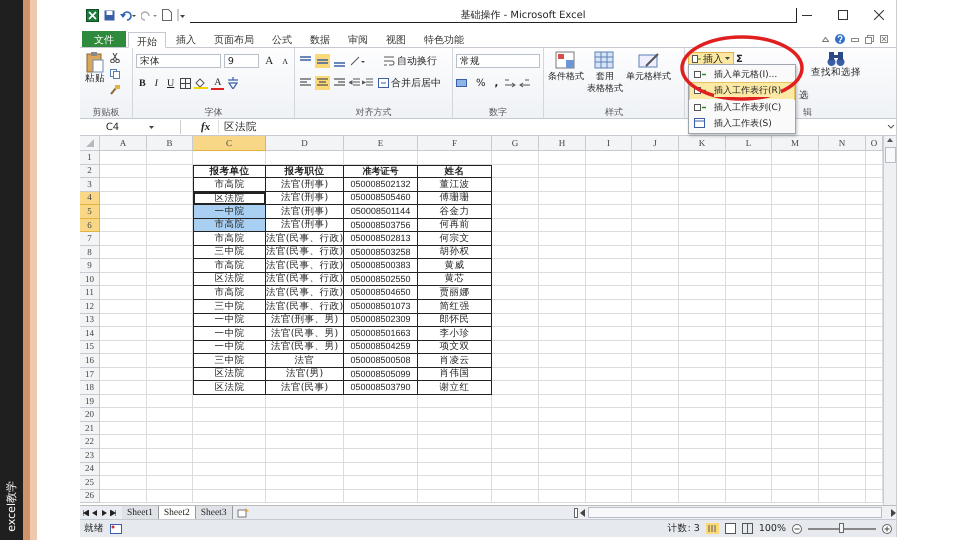 The image size is (960, 540). What do you see at coordinates (90, 253) in the screenshot?
I see `row-header: 8` at bounding box center [90, 253].